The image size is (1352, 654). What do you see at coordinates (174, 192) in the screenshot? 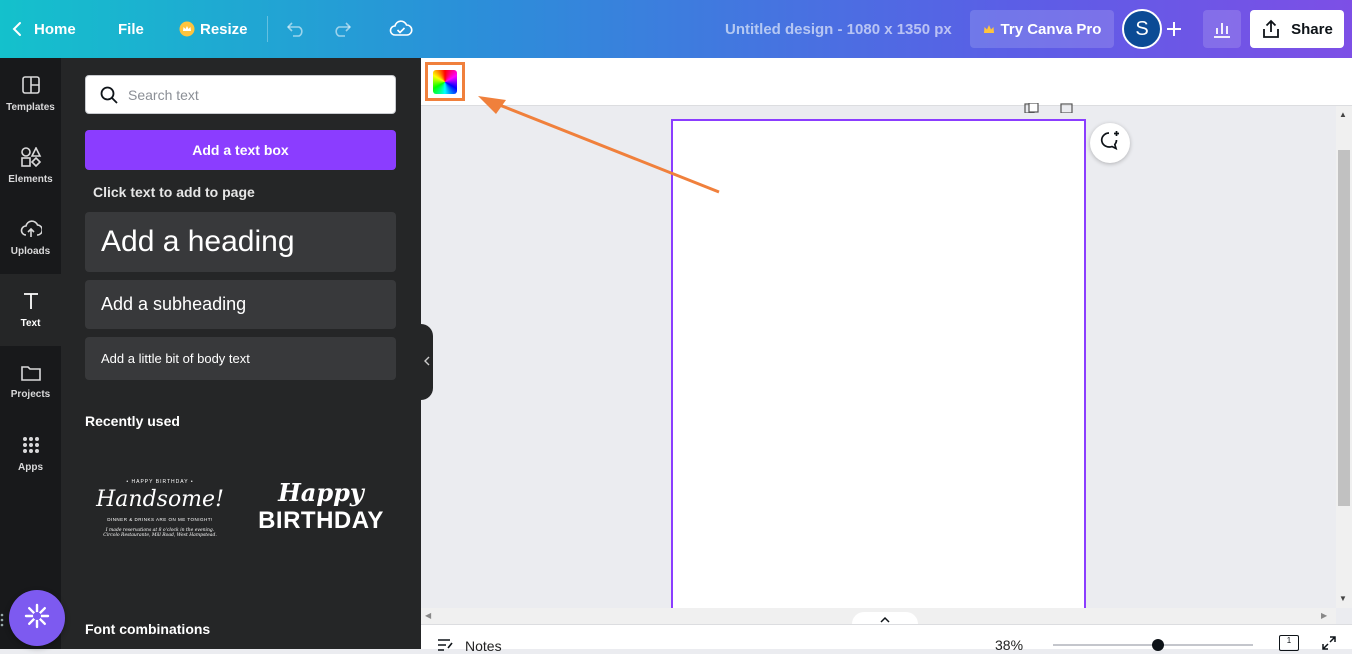
I see `click-text-hint: Click text to add to page` at bounding box center [174, 192].